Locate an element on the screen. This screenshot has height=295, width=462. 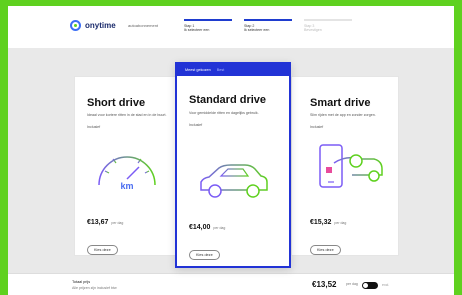
price-value: €14,00 is located at coordinates (200, 227).